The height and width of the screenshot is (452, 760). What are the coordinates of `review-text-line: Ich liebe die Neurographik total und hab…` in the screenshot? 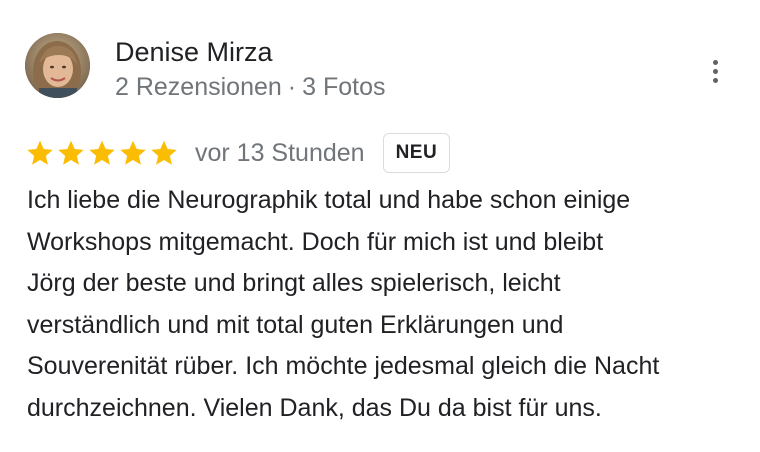 It's located at (329, 200).